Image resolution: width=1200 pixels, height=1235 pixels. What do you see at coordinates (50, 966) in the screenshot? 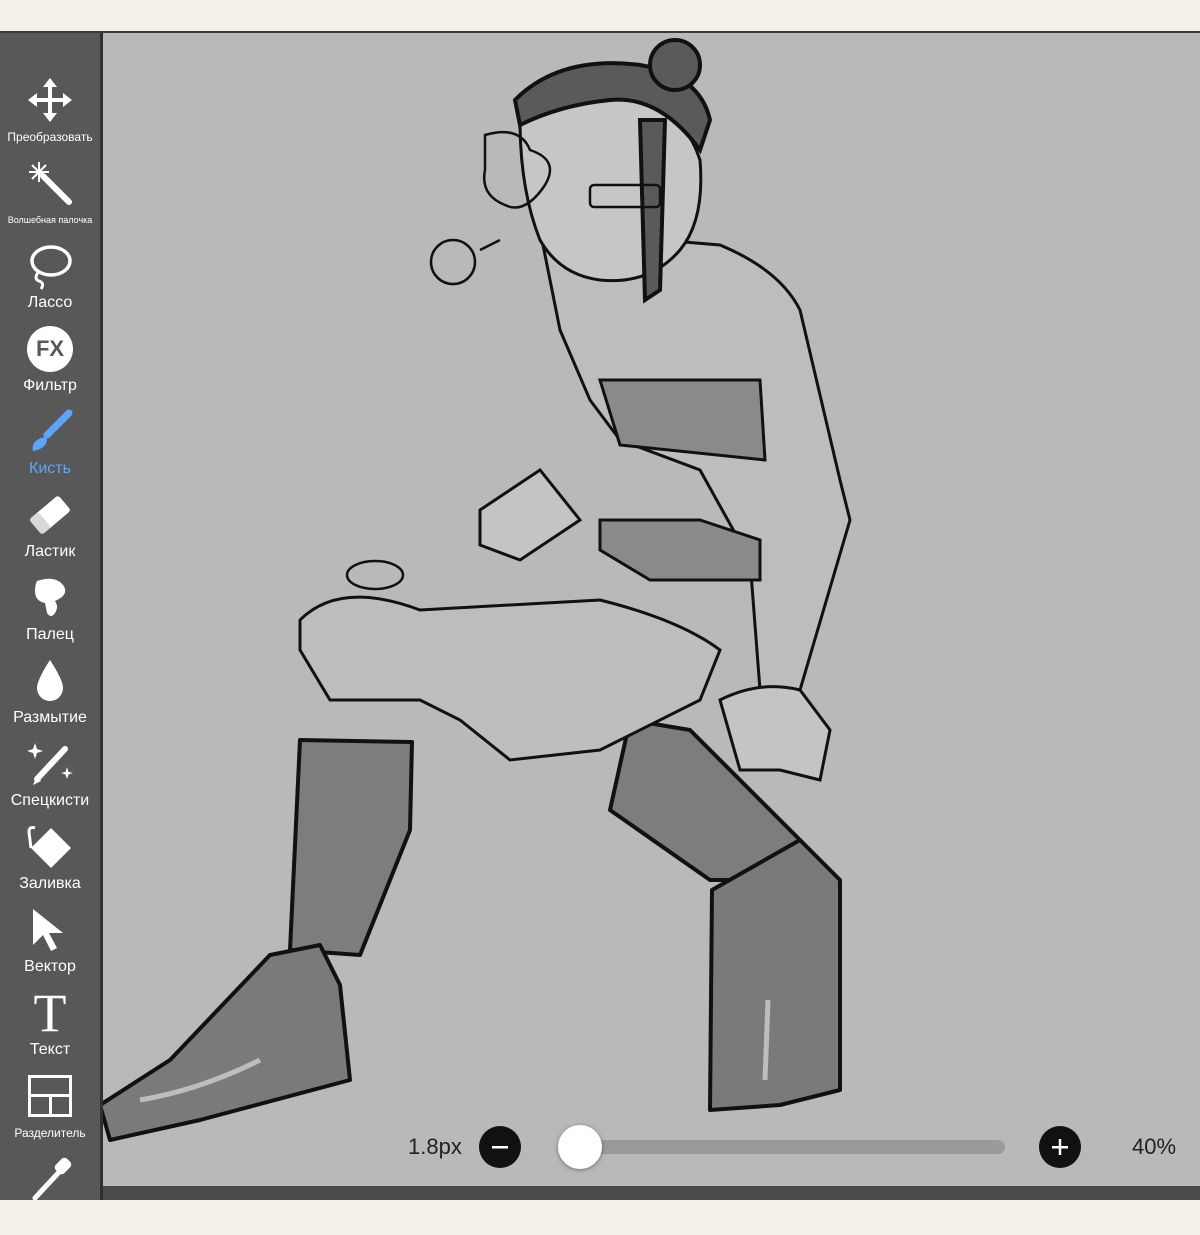
I see `tool-label: Вектор` at bounding box center [50, 966].